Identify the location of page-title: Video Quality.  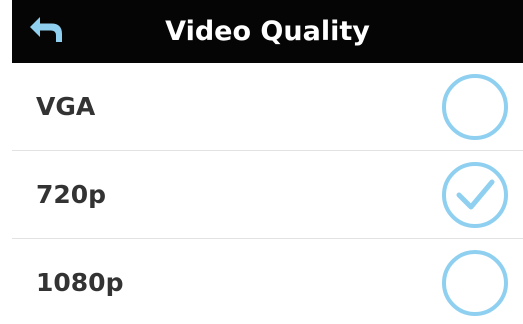
(267, 31).